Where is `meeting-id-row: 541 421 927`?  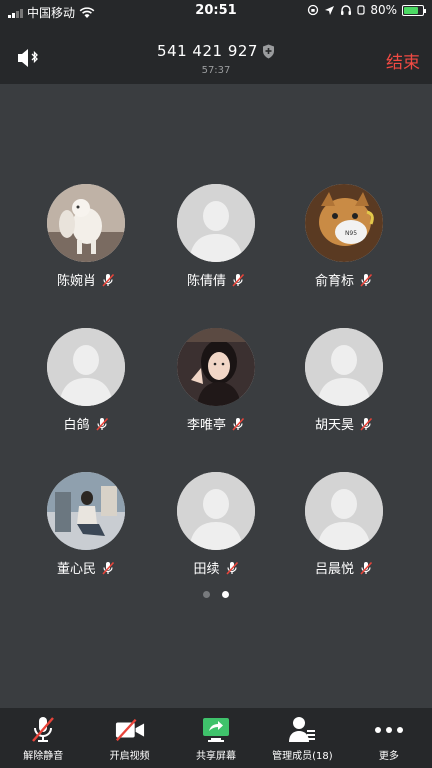 meeting-id-row: 541 421 927 is located at coordinates (216, 51).